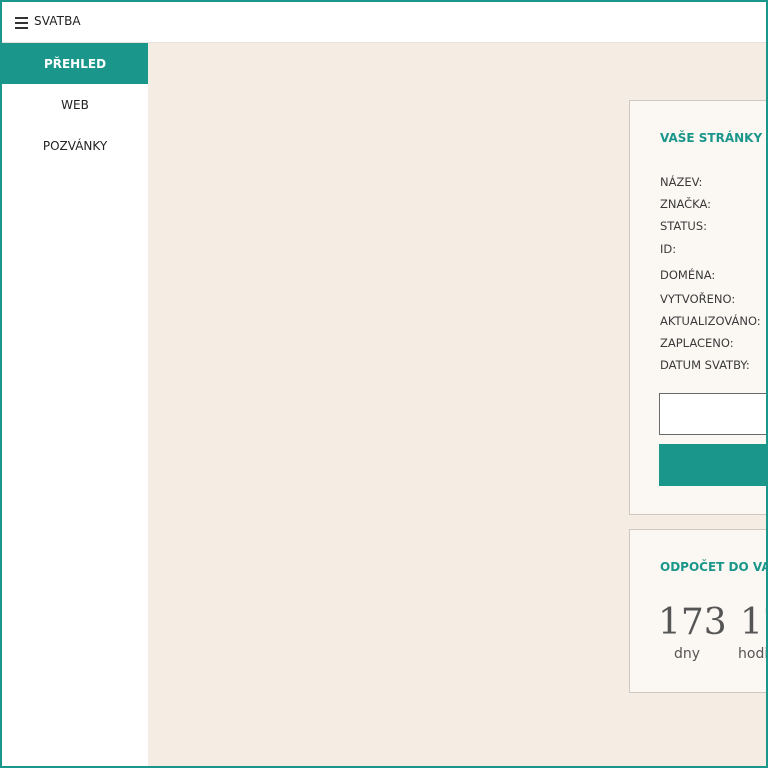  I want to click on countdown-hours-label: hodi, so click(753, 654).